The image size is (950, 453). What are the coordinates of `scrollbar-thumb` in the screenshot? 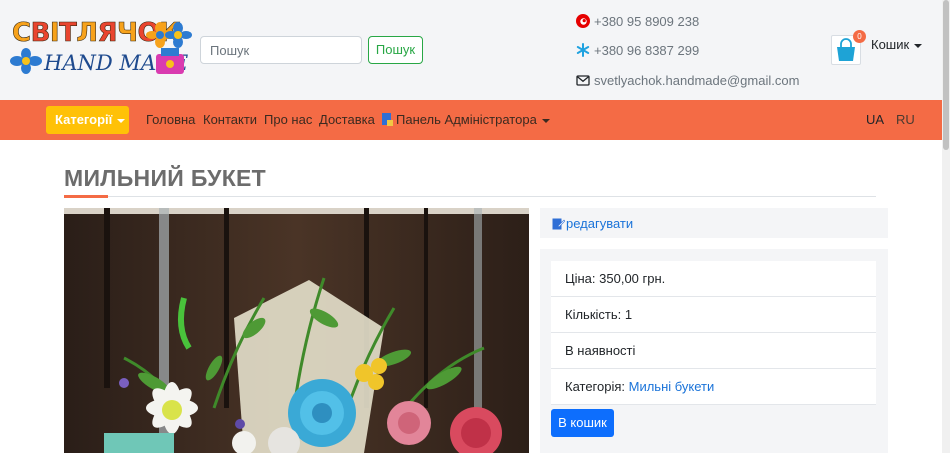 It's located at (946, 75).